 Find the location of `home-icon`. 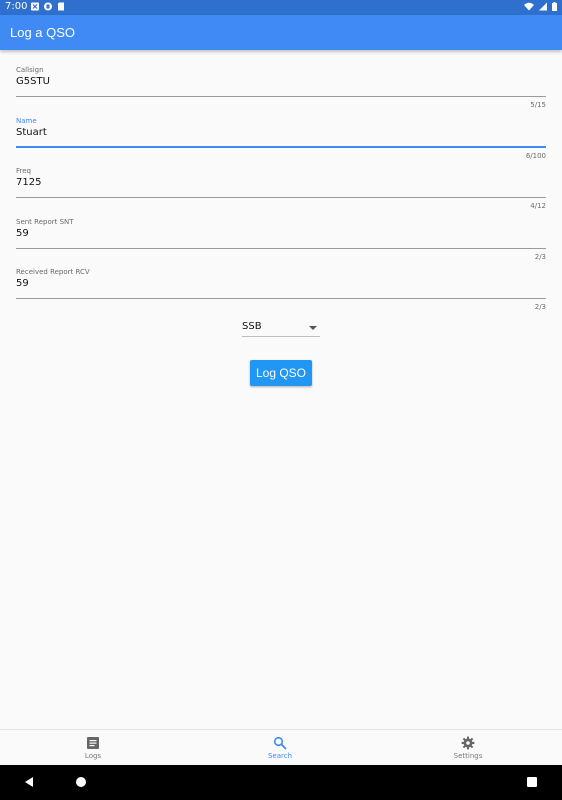

home-icon is located at coordinates (81, 782).